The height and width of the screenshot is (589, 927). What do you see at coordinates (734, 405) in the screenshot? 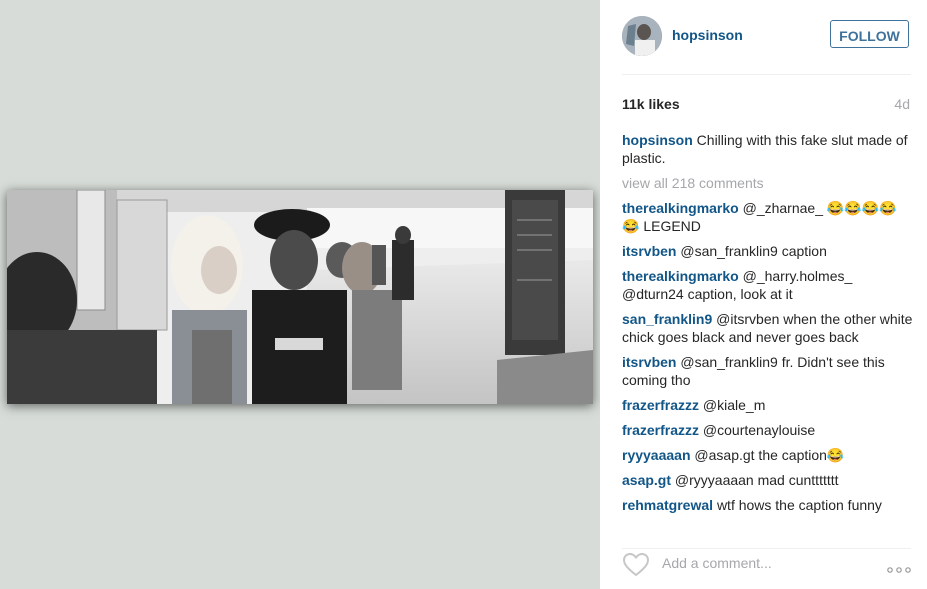
I see `comment-text: @kiale_m` at bounding box center [734, 405].